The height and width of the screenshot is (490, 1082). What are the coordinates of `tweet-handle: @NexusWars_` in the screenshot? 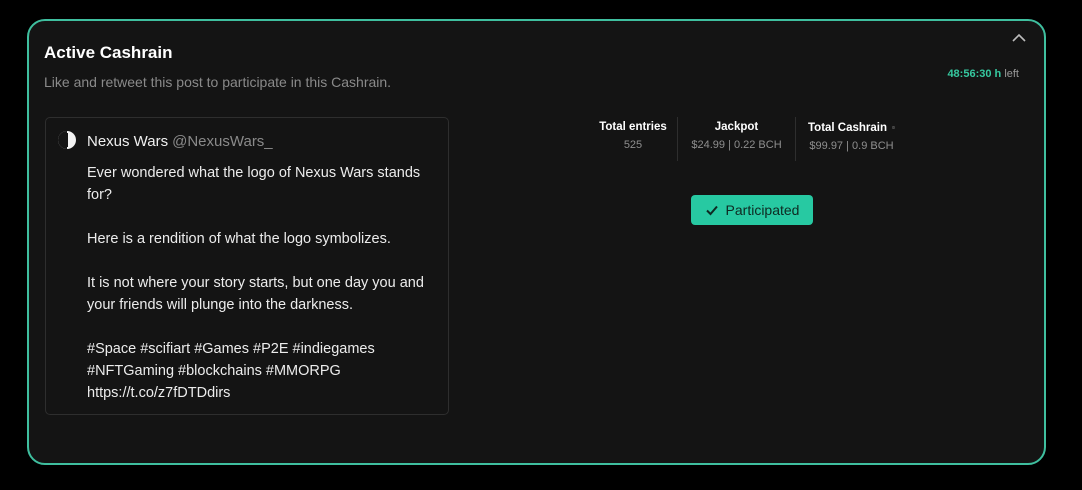 It's located at (222, 141).